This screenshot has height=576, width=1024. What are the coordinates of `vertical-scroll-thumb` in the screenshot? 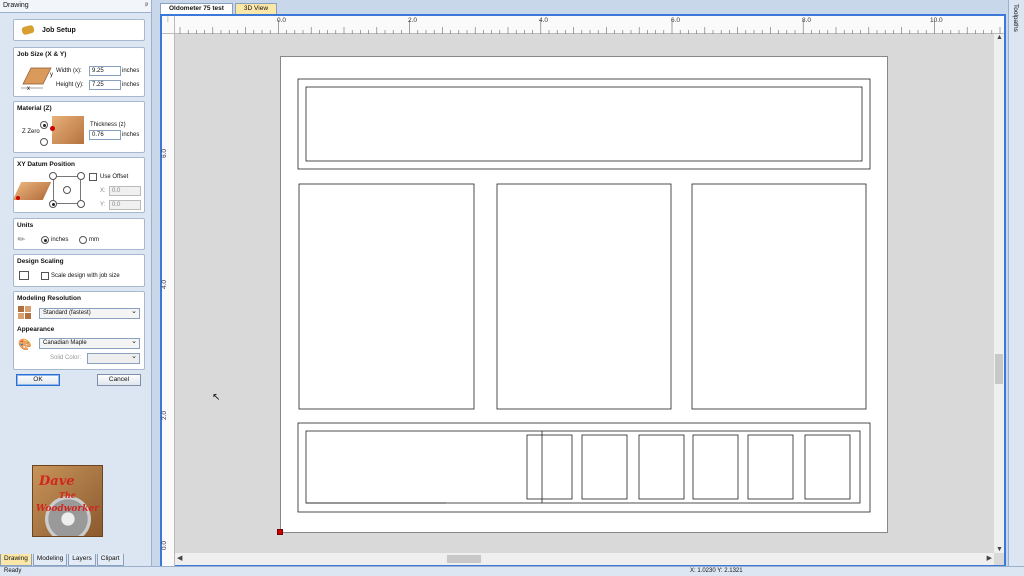 It's located at (999, 369).